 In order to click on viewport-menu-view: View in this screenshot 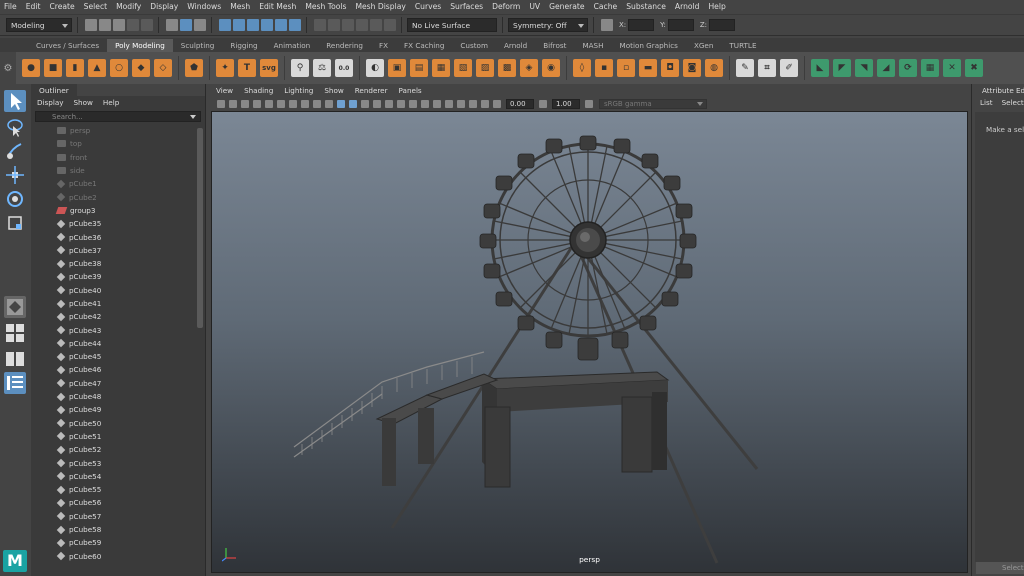, I will do `click(224, 90)`.